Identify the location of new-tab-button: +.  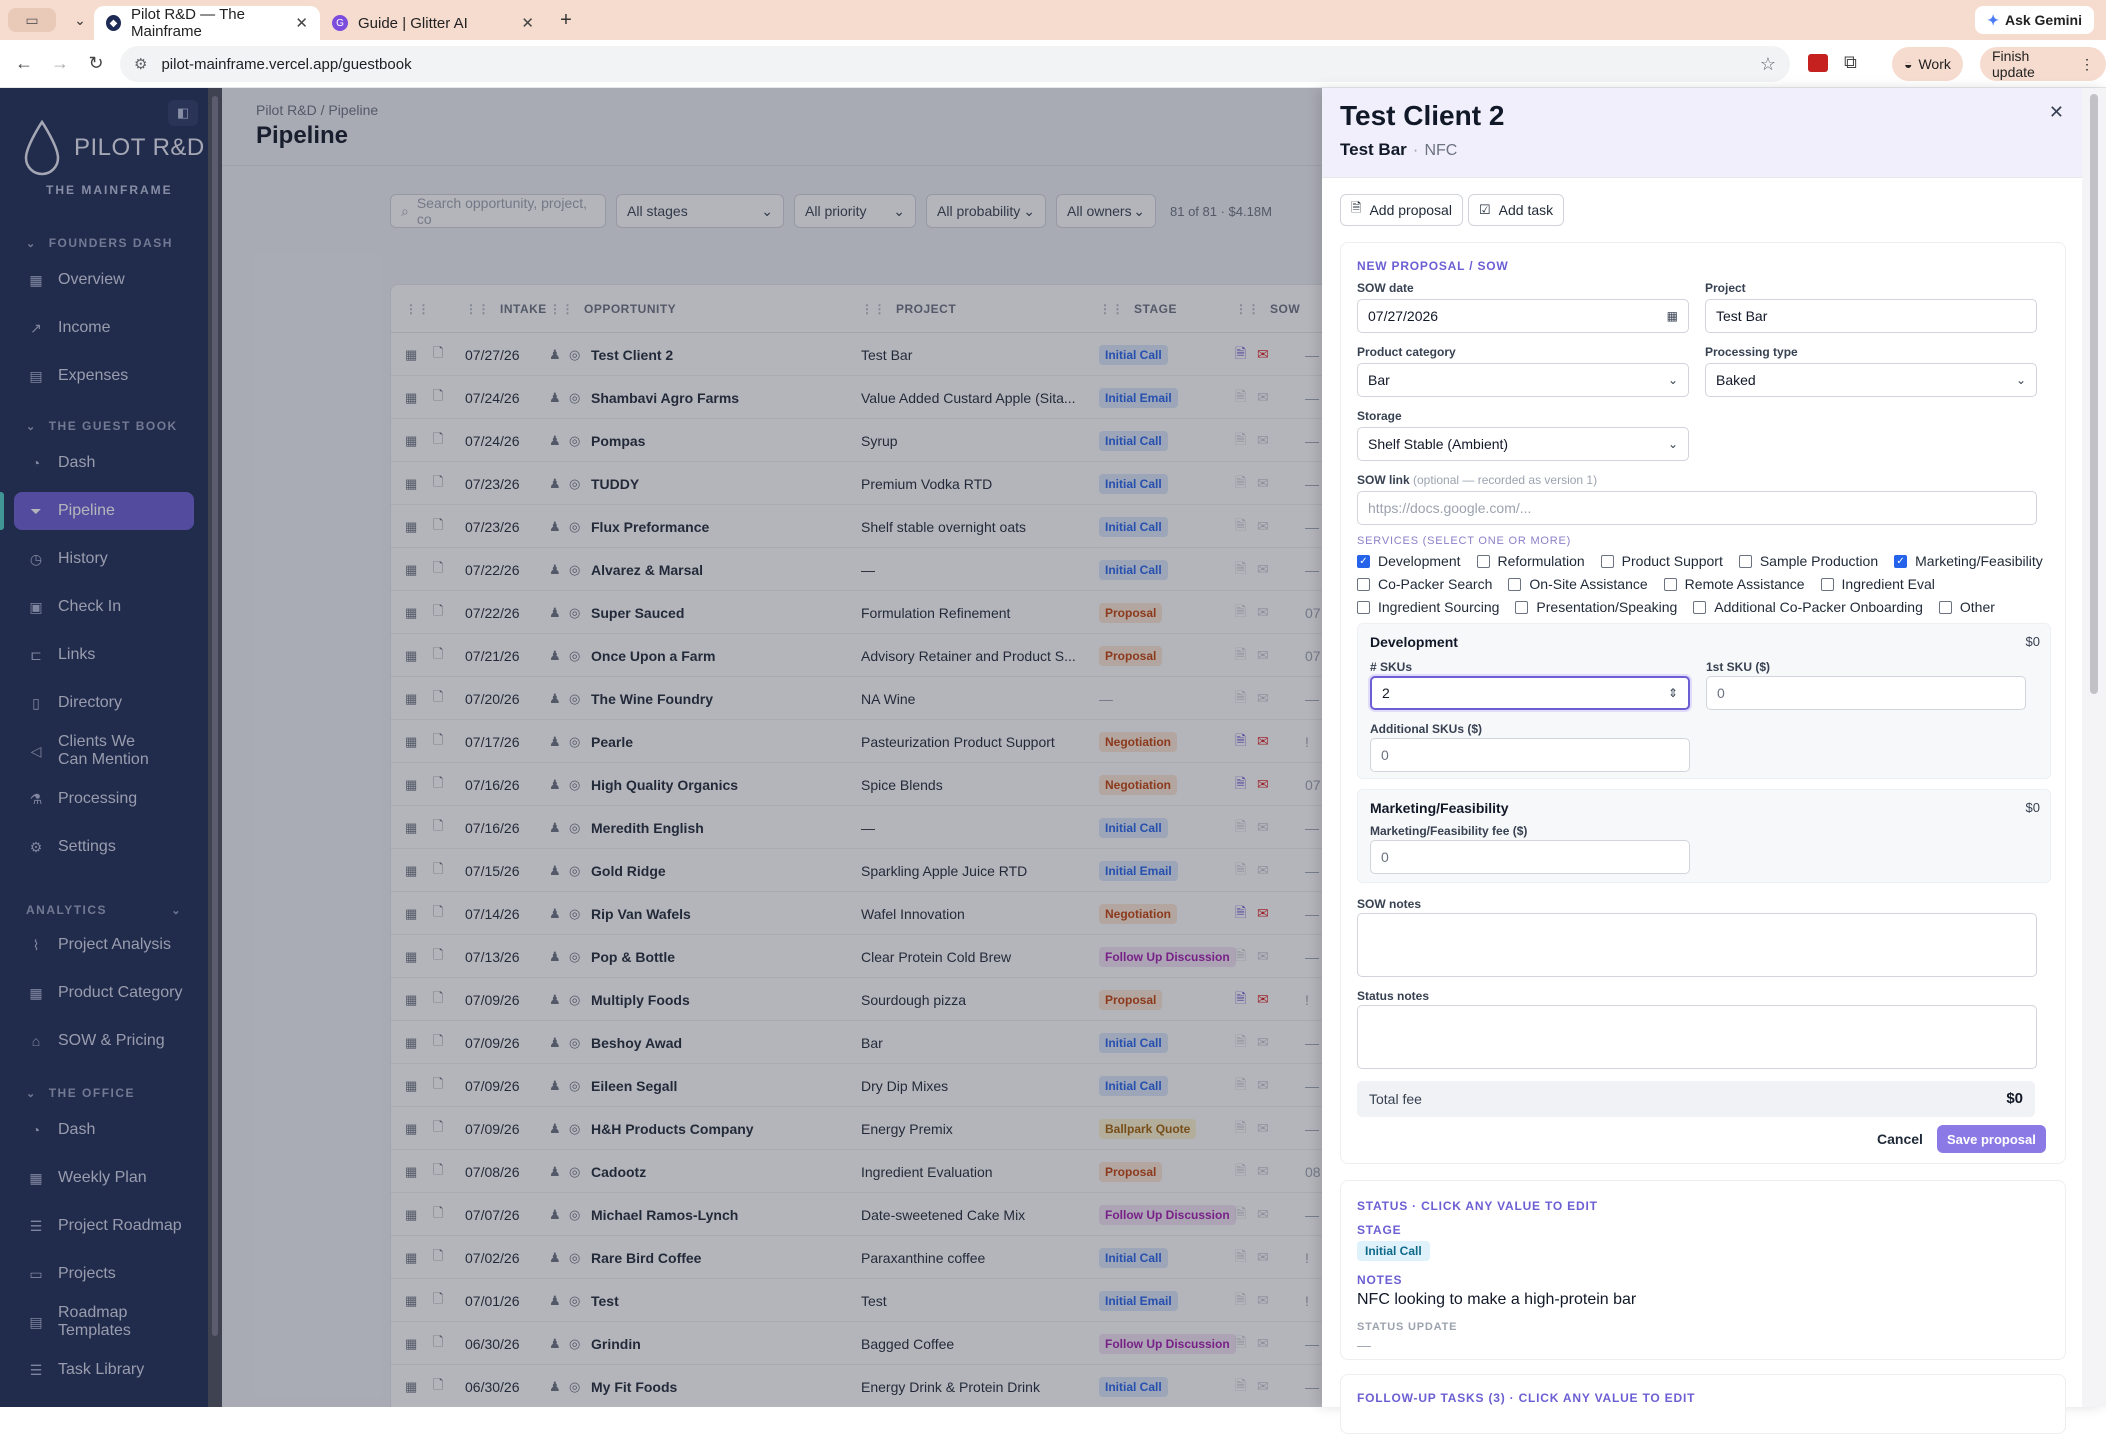
(566, 20).